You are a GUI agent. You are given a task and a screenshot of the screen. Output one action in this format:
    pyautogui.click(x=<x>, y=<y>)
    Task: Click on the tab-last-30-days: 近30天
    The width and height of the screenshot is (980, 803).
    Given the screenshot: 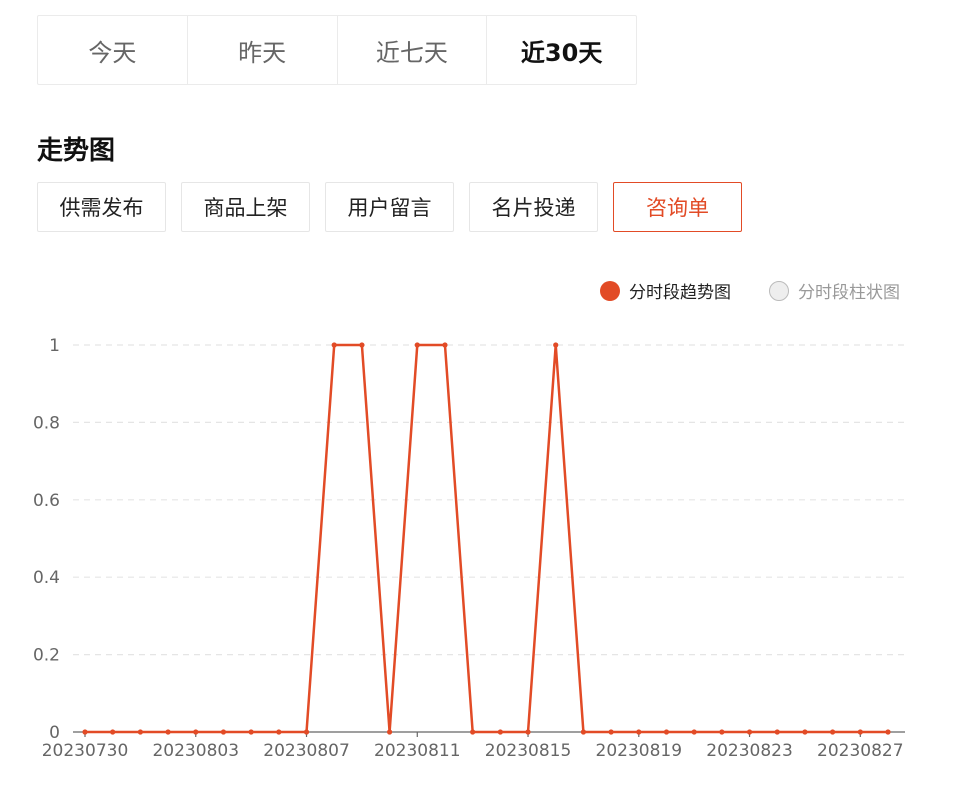 What is the action you would take?
    pyautogui.click(x=561, y=50)
    